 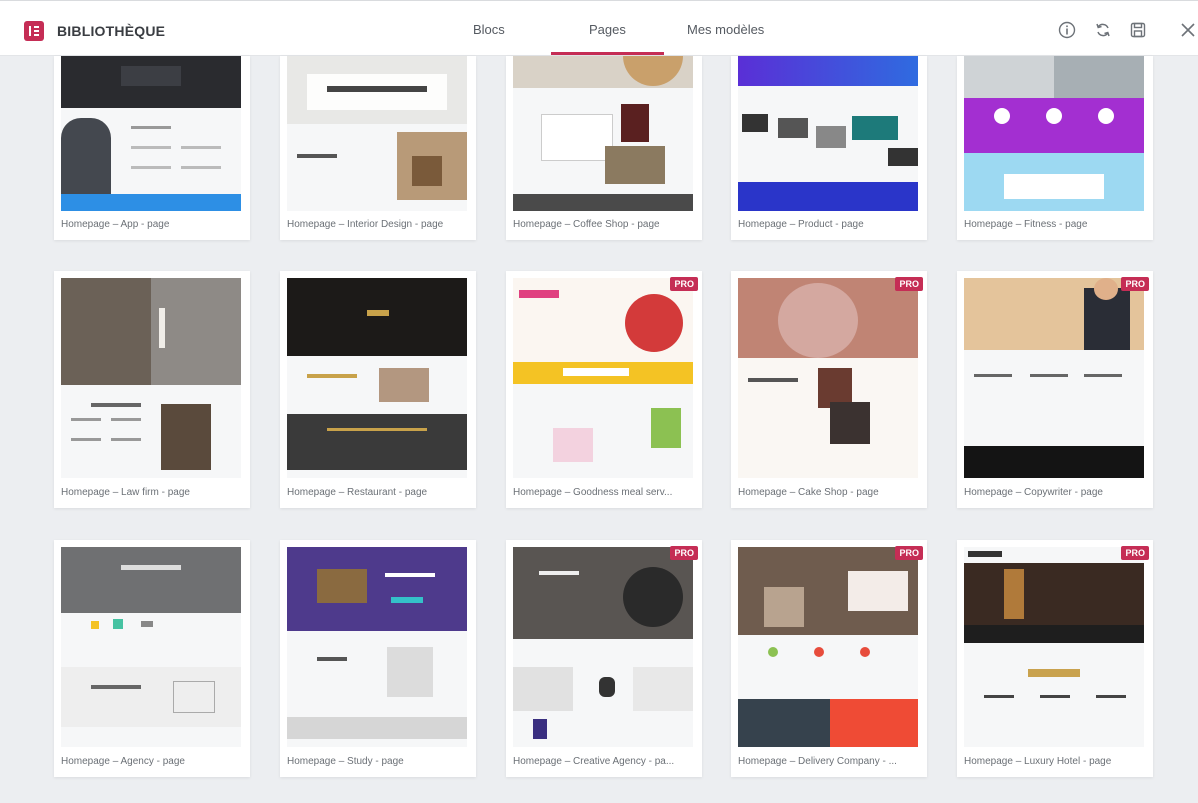 What do you see at coordinates (1067, 30) in the screenshot?
I see `info-icon` at bounding box center [1067, 30].